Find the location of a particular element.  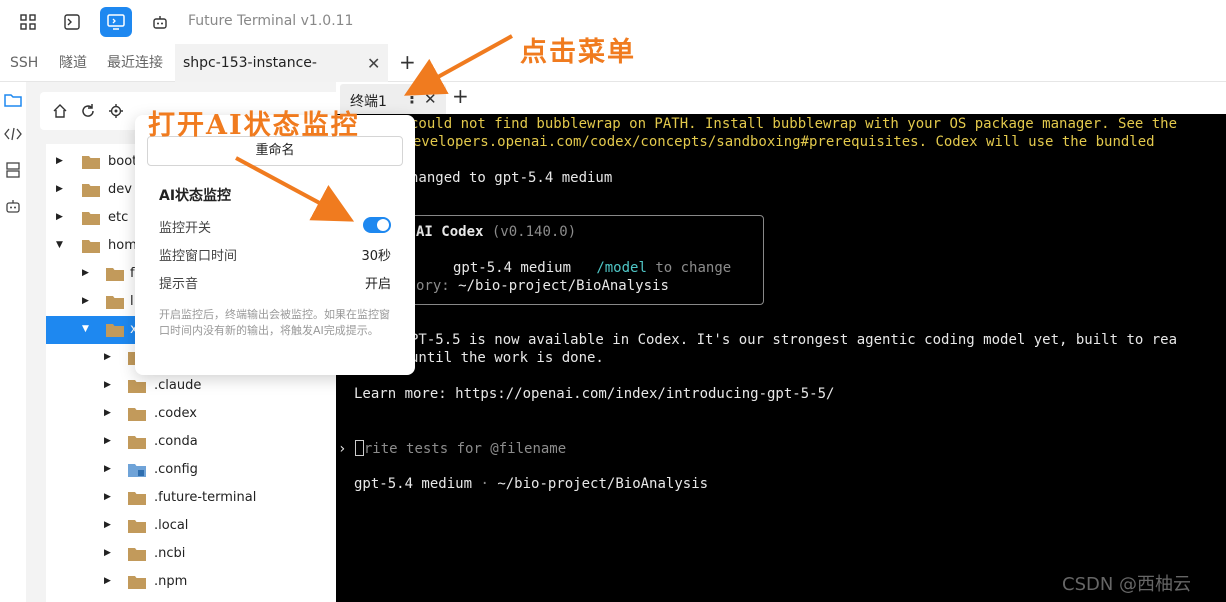

tree-item: ▶ .ncbi is located at coordinates (191, 554).